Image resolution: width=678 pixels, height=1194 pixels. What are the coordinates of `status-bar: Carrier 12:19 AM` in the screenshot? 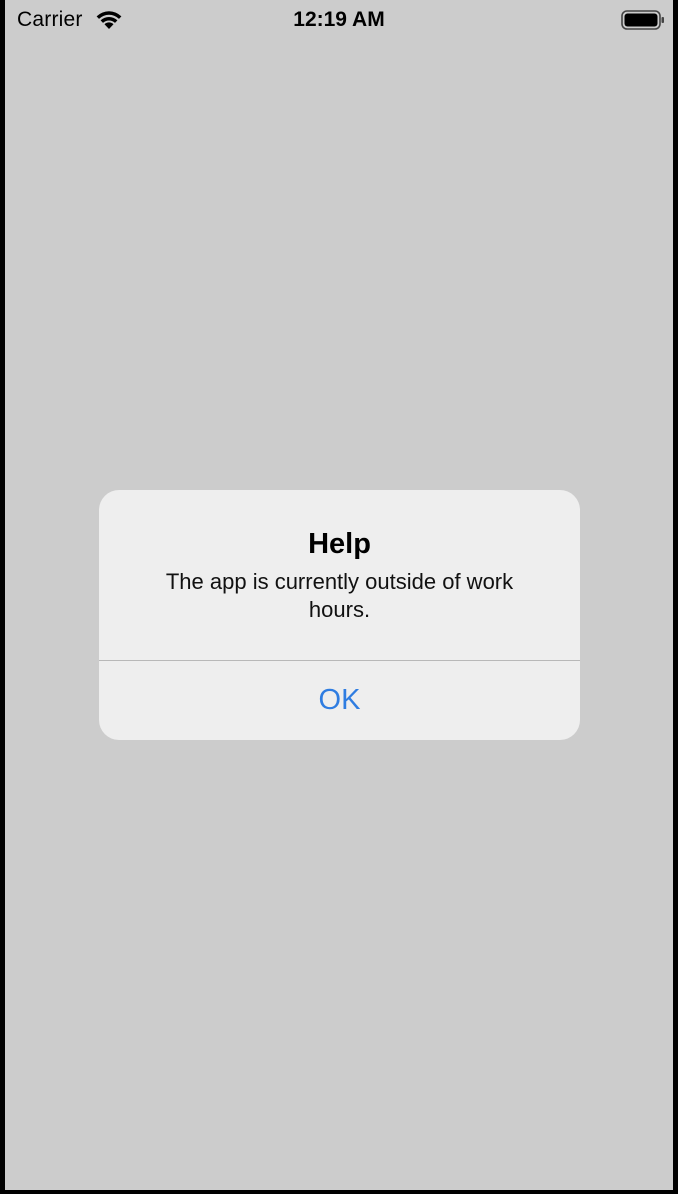 It's located at (339, 20).